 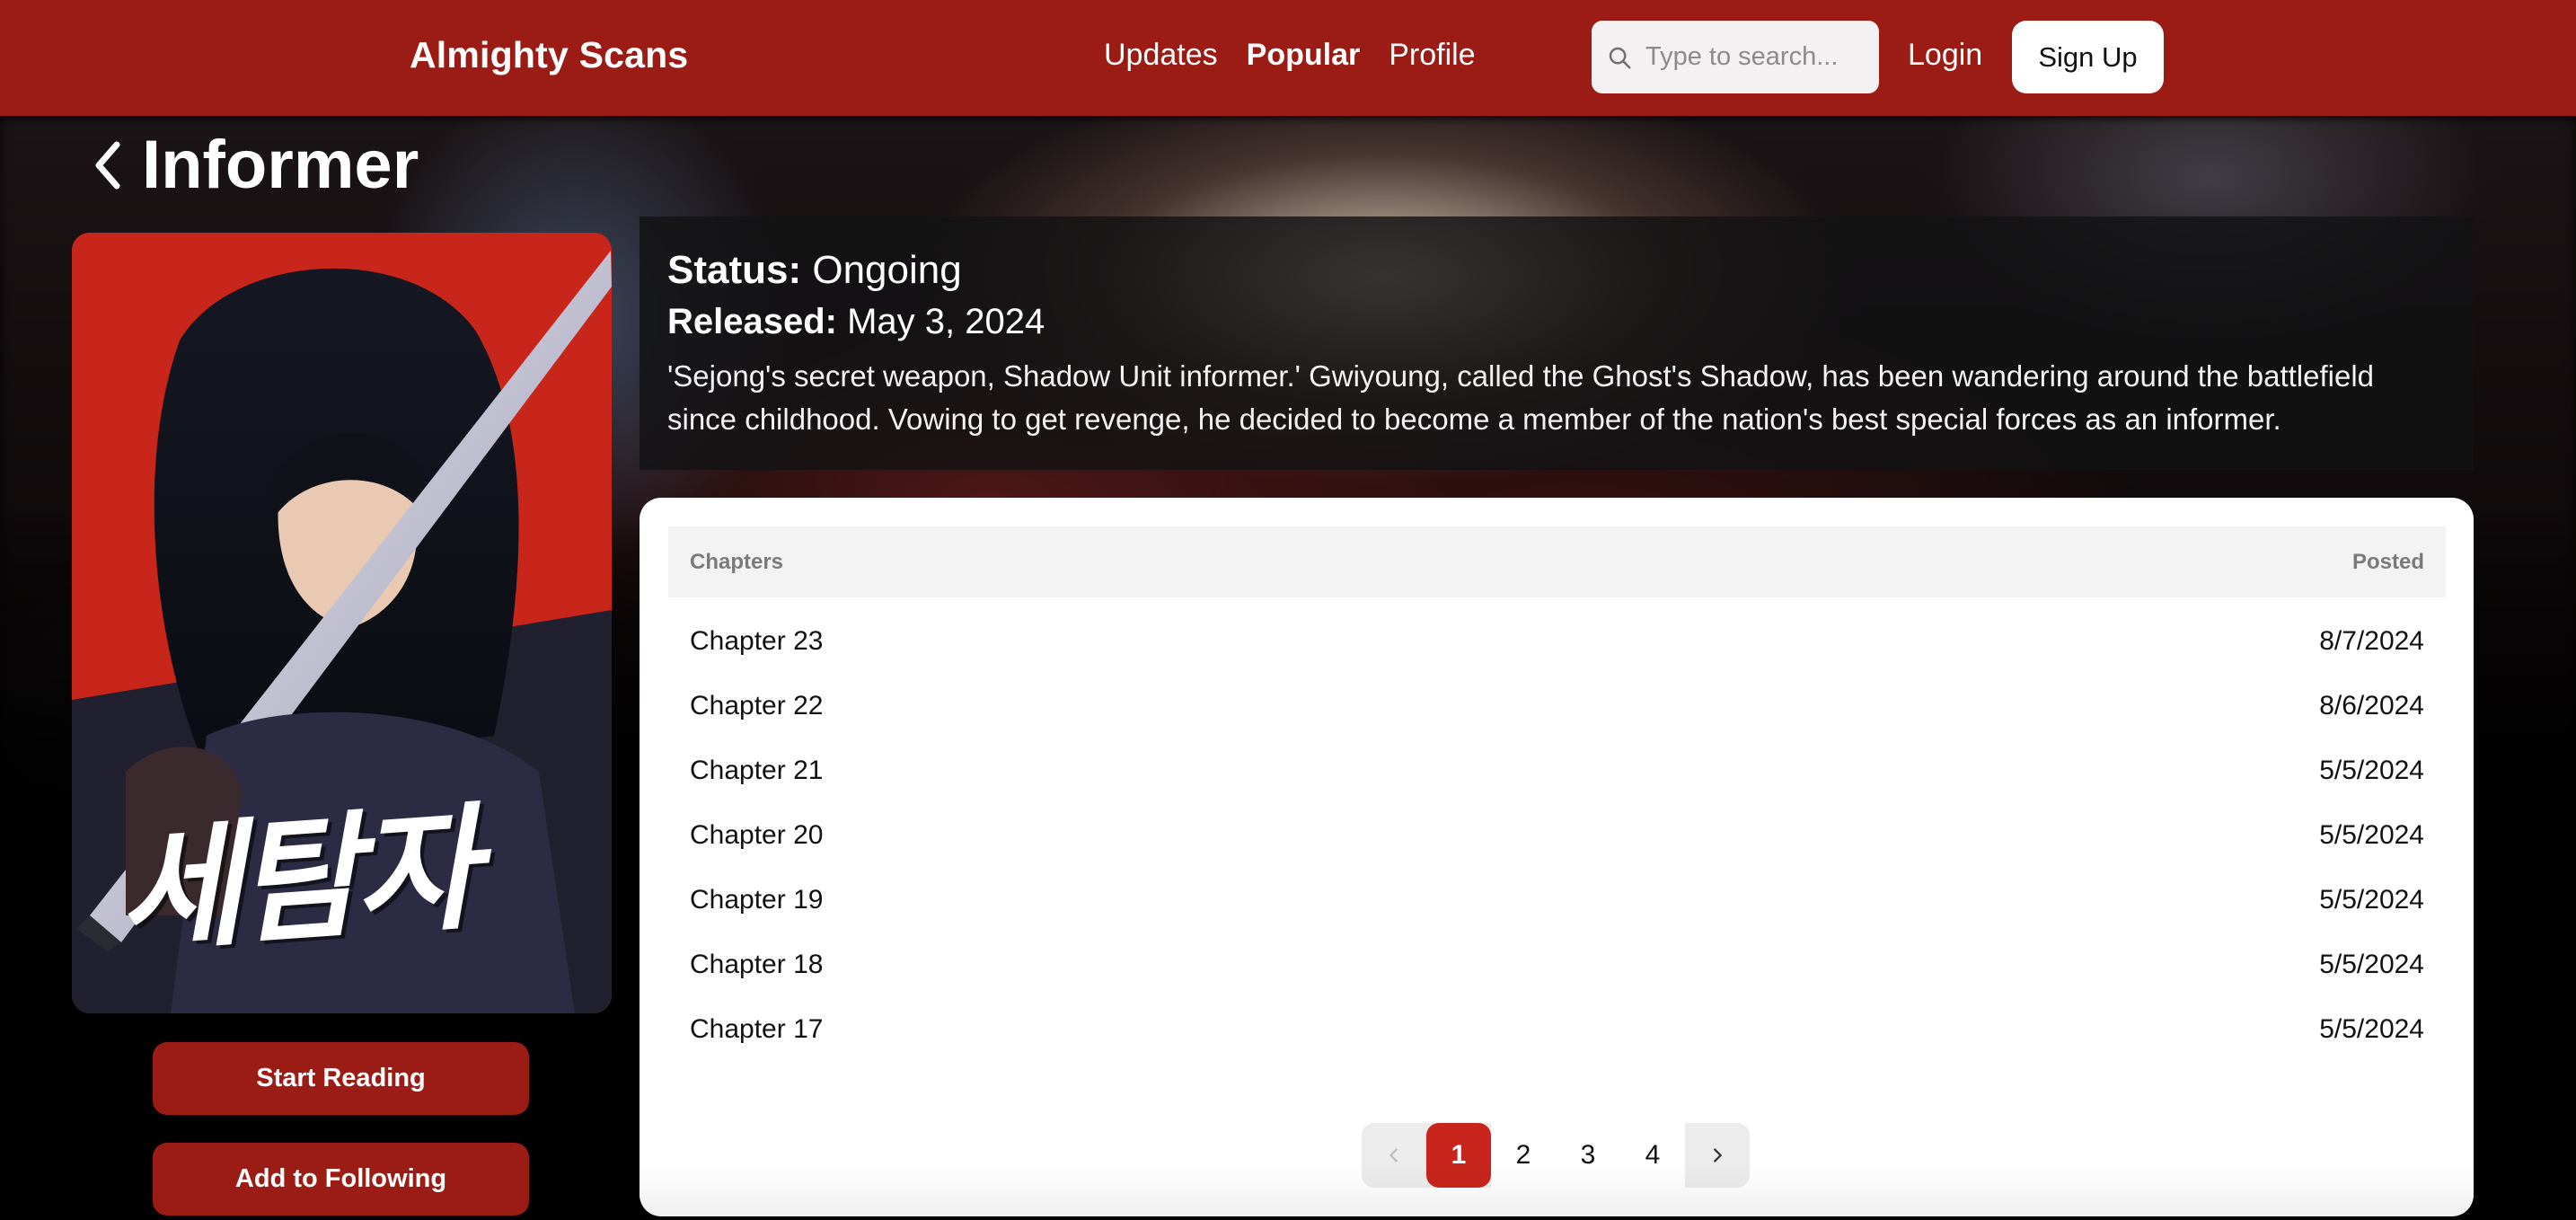 I want to click on series-title-row: Informer, so click(x=254, y=165).